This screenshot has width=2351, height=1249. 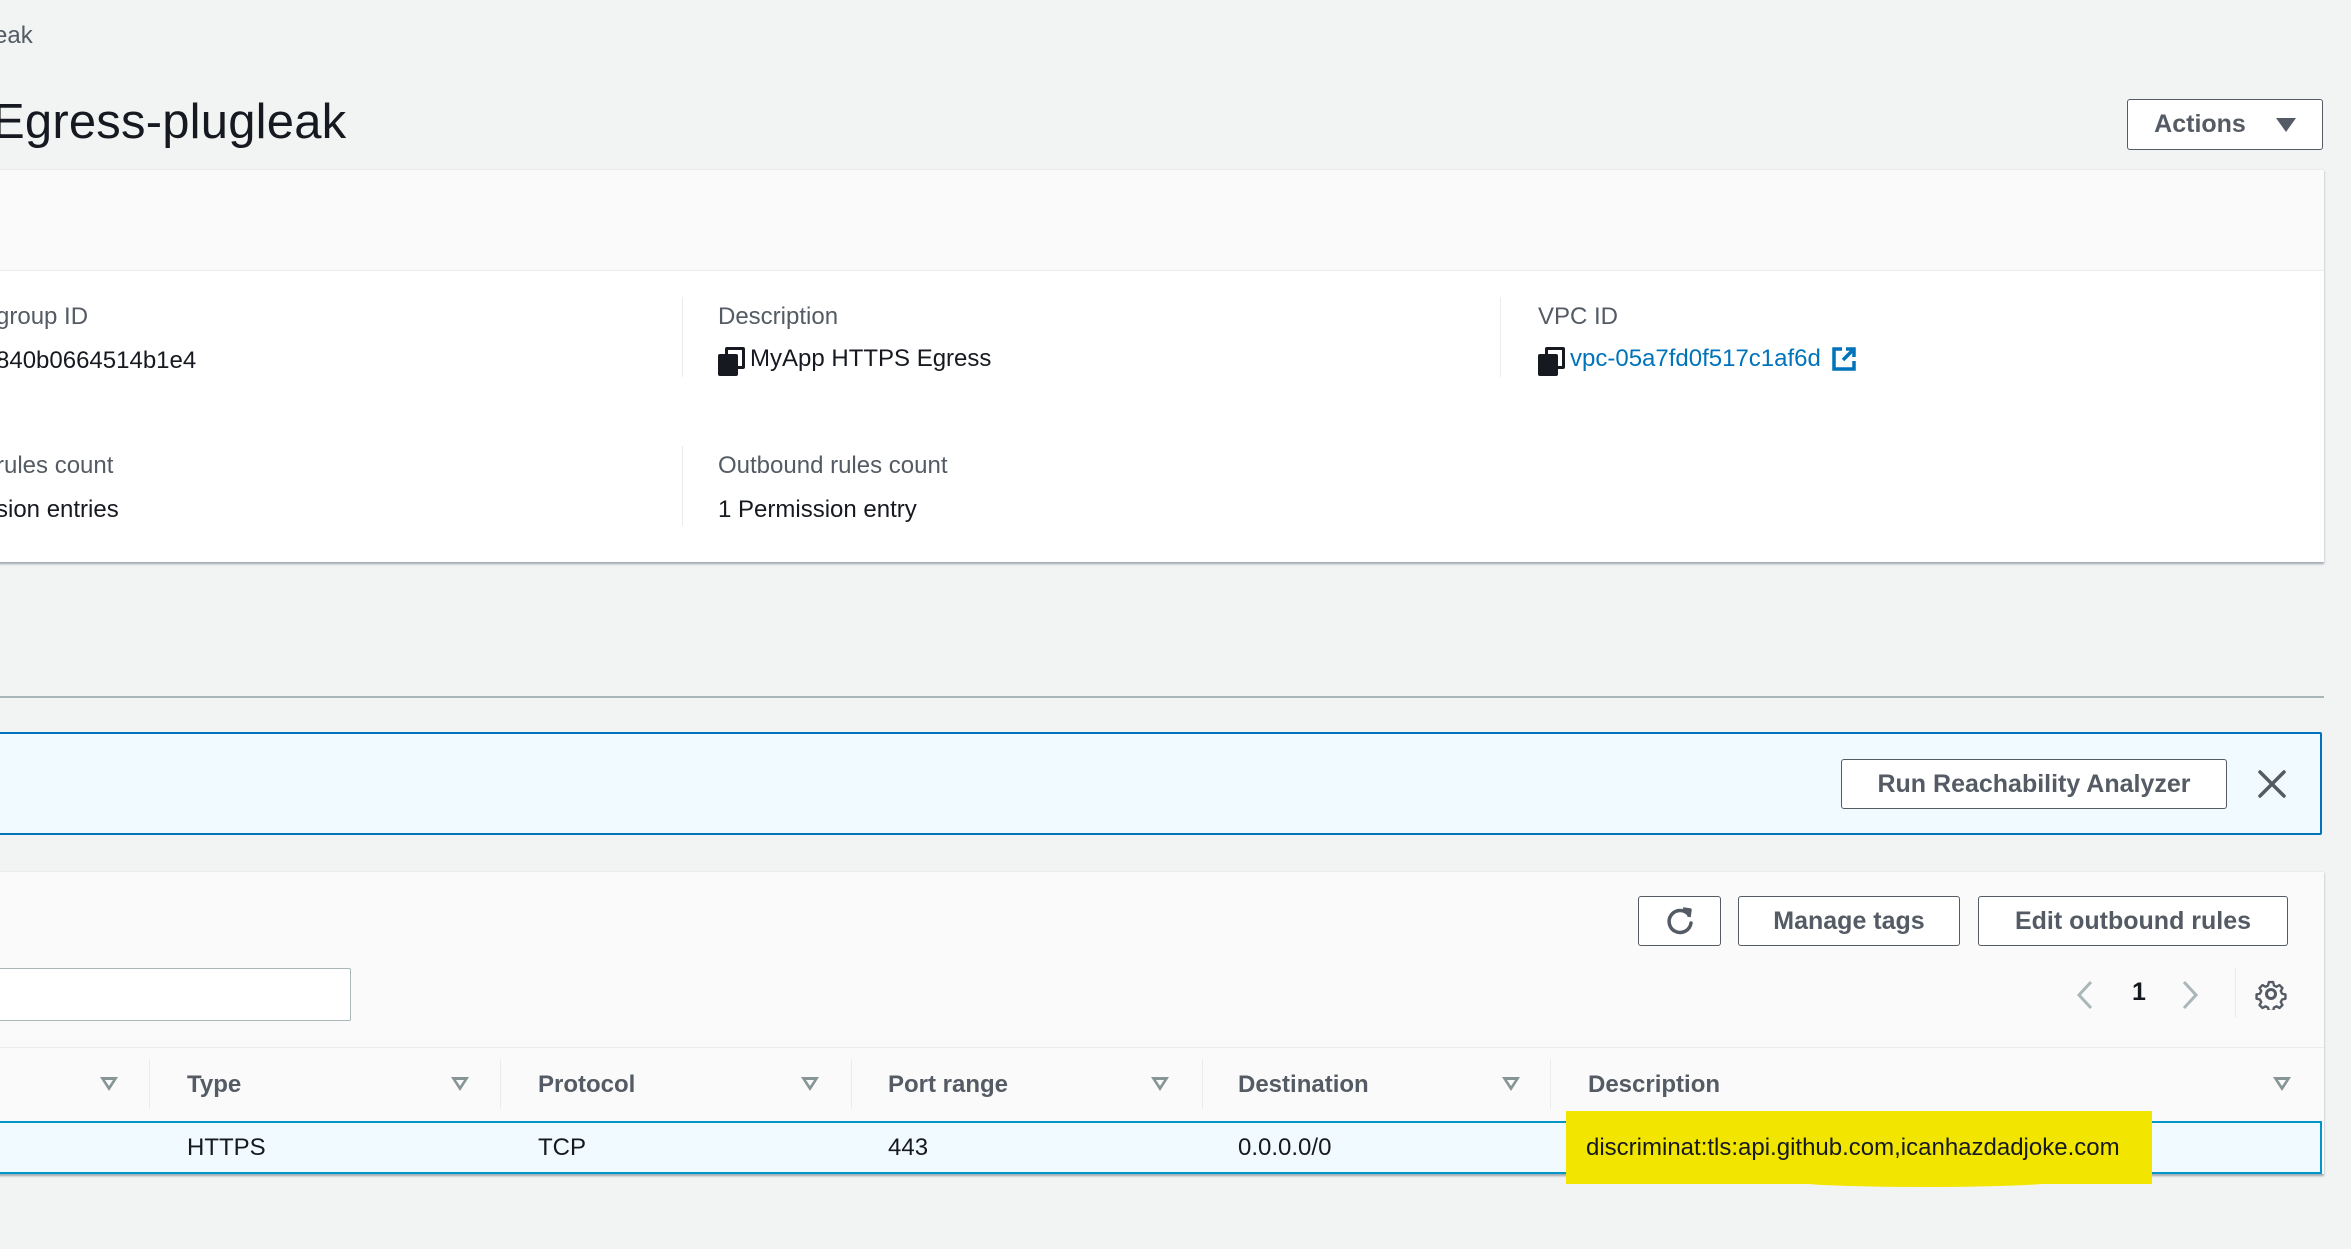 I want to click on breadcrumb-current: eak, so click(x=16, y=36).